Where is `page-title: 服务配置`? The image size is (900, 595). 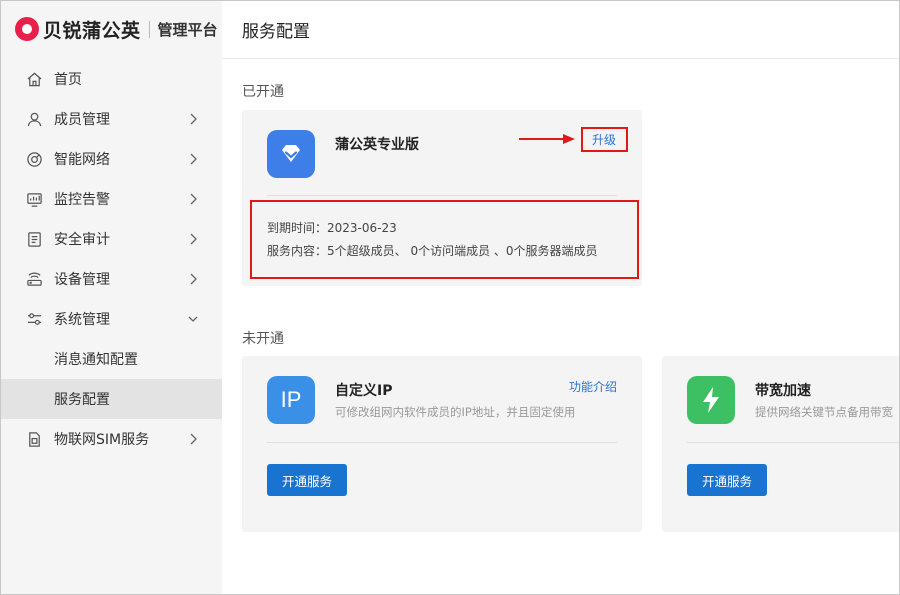
page-title: 服务配置 is located at coordinates (276, 32).